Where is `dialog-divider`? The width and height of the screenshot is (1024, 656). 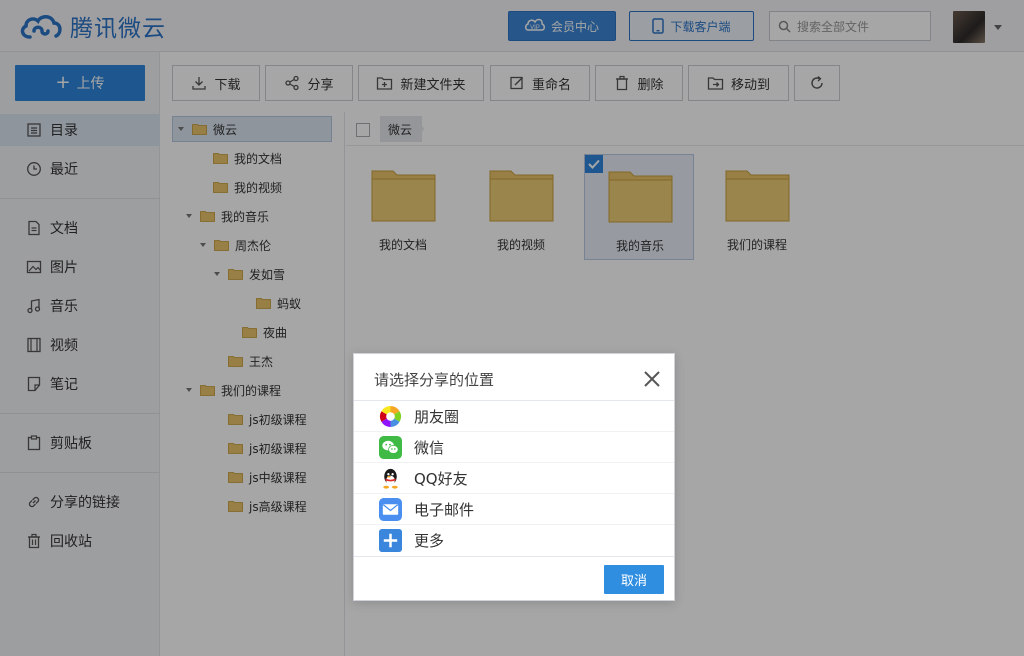
dialog-divider is located at coordinates (514, 556).